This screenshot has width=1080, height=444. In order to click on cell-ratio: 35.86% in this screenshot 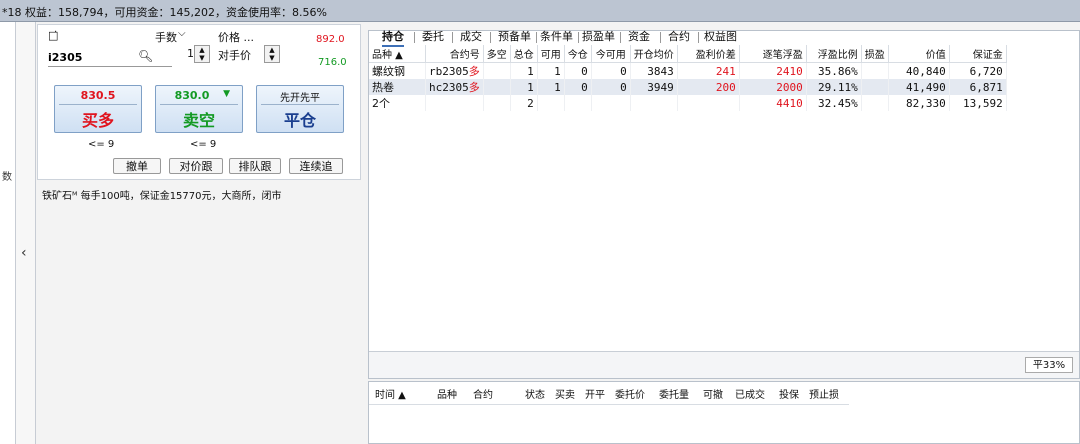, I will do `click(834, 70)`.